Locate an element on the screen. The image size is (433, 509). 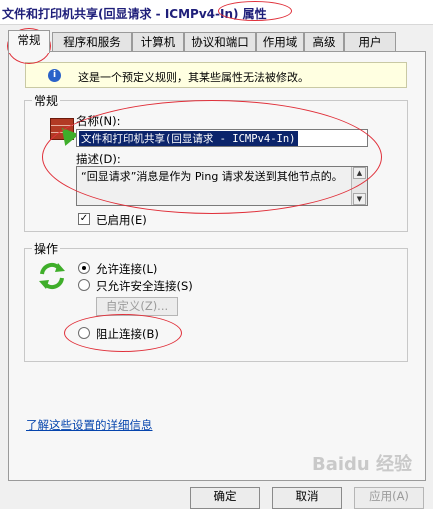
description-field: “回显请求”消息是作为 Ping 请求发送到其他节点的。 ▲ ▼ is located at coordinates (222, 186).